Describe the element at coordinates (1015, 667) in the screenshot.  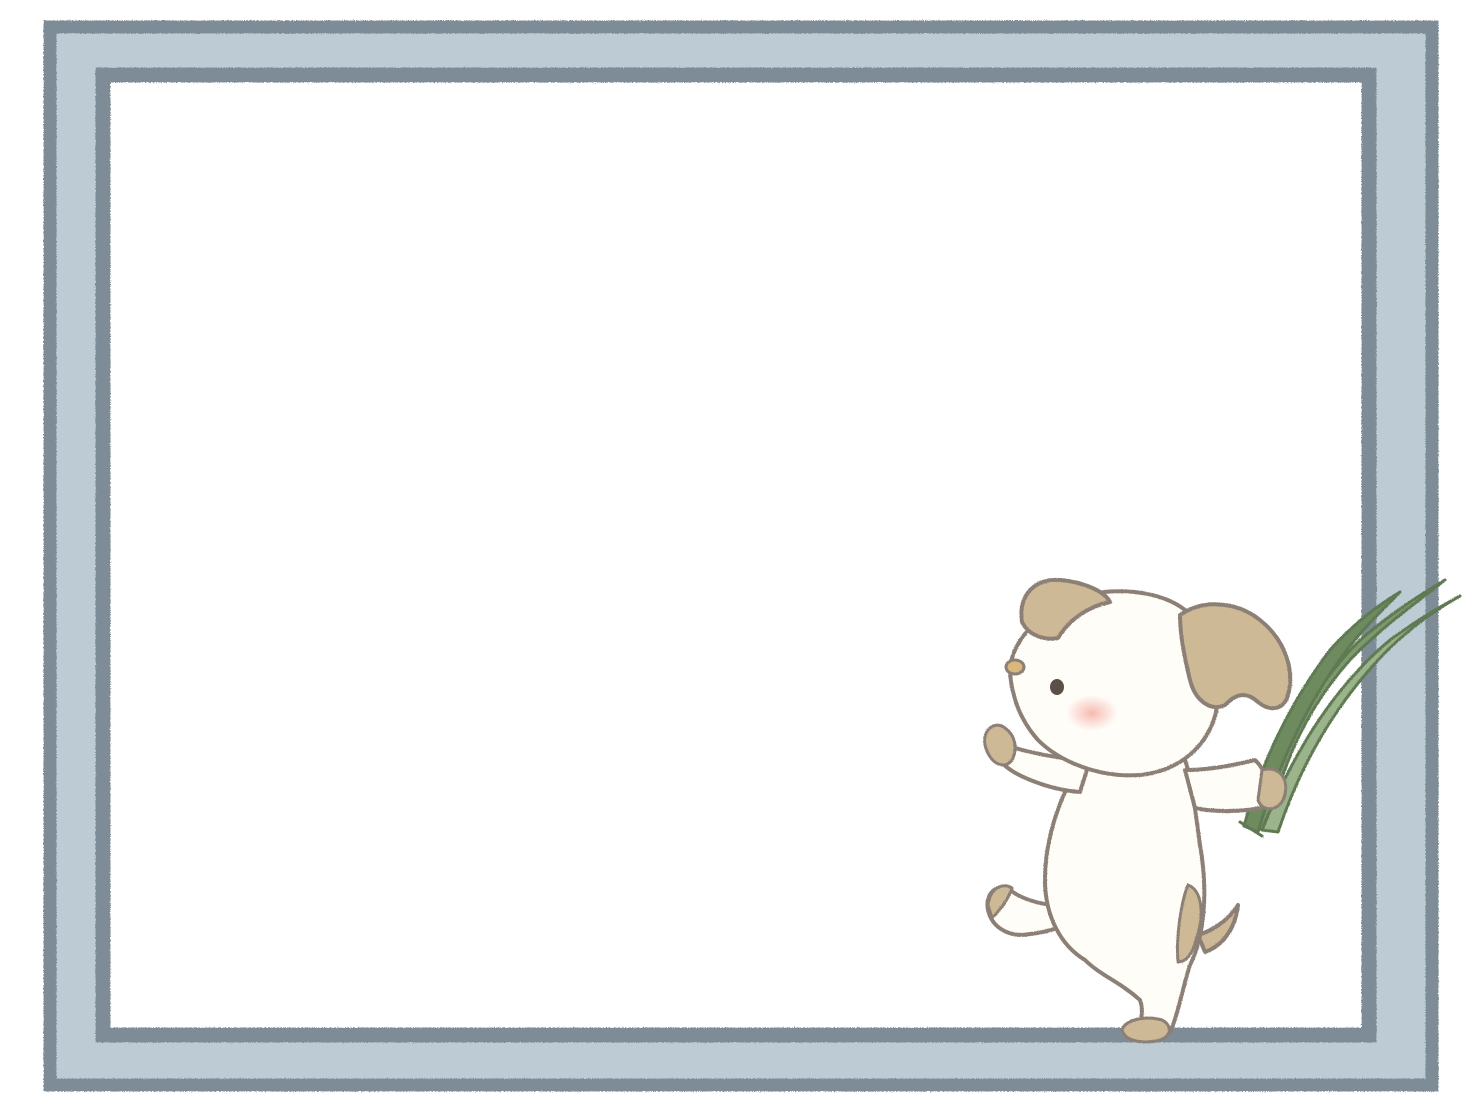
I see `puppy-nose` at that location.